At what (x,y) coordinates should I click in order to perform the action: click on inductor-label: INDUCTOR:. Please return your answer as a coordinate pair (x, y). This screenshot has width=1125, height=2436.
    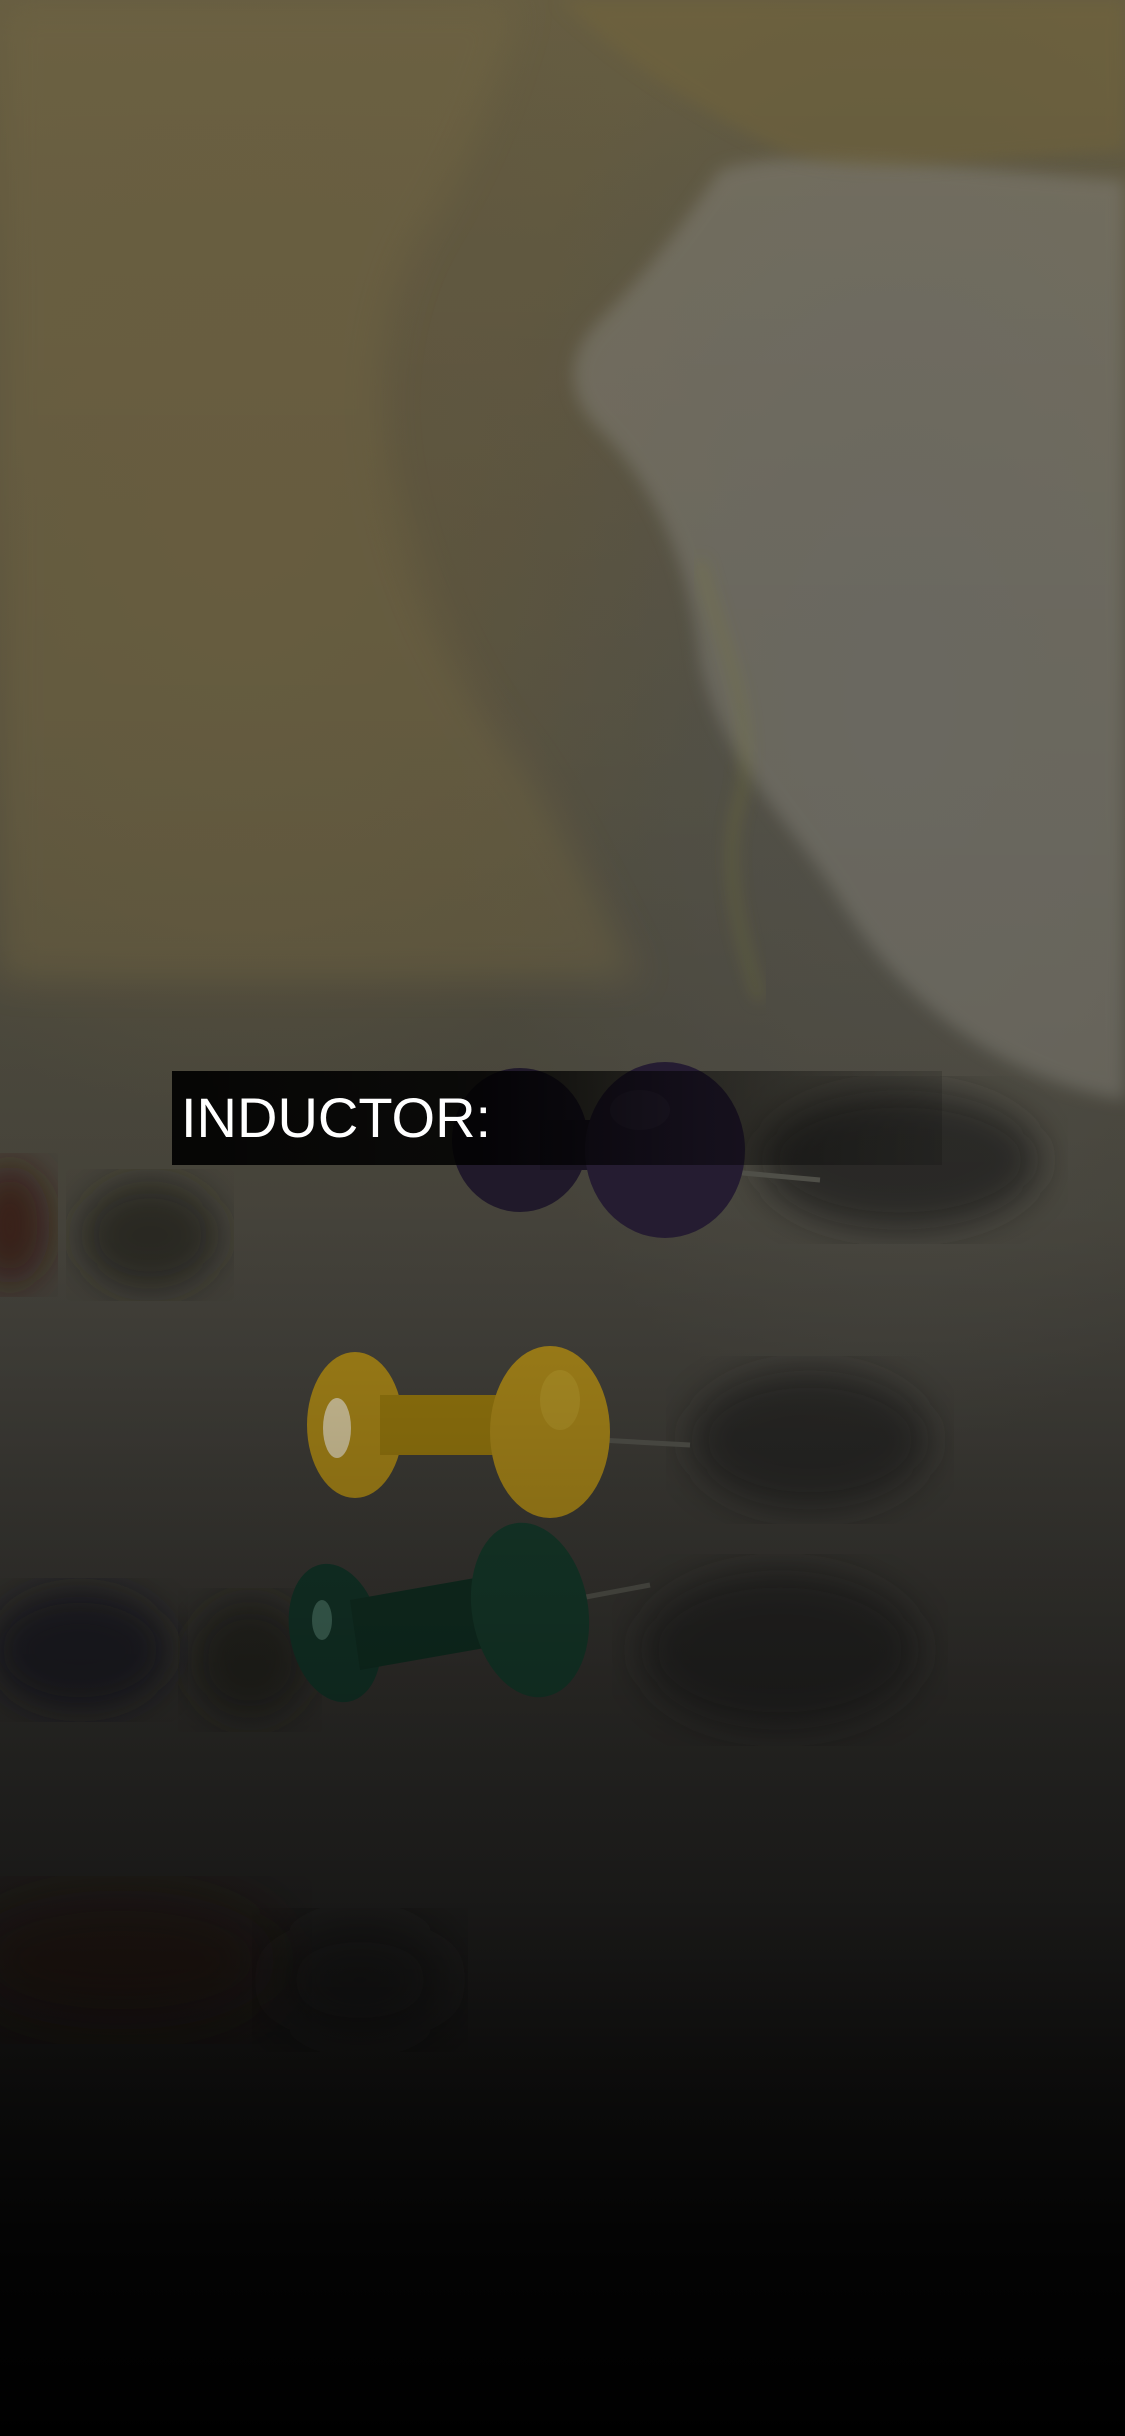
    Looking at the image, I should click on (336, 1117).